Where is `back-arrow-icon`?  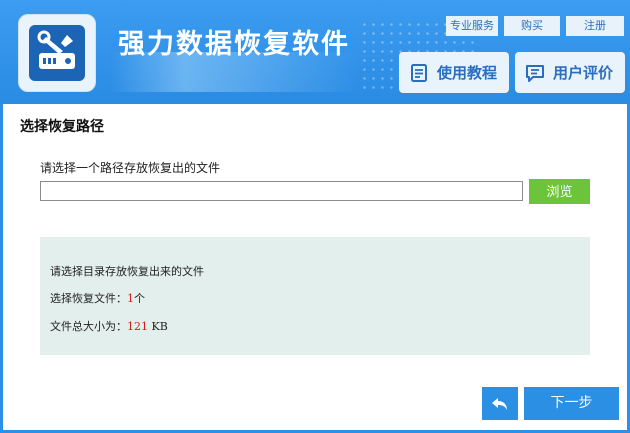 back-arrow-icon is located at coordinates (499, 403).